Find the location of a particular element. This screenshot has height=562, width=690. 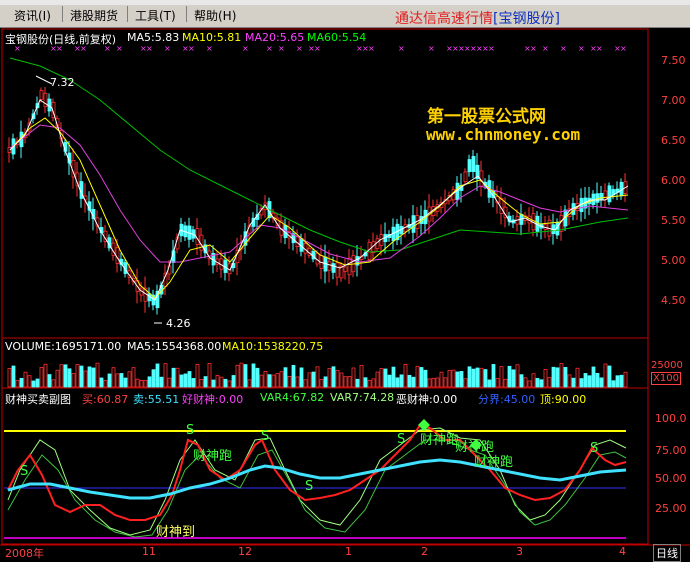

price-tick: 7.50 is located at coordinates (673, 60).